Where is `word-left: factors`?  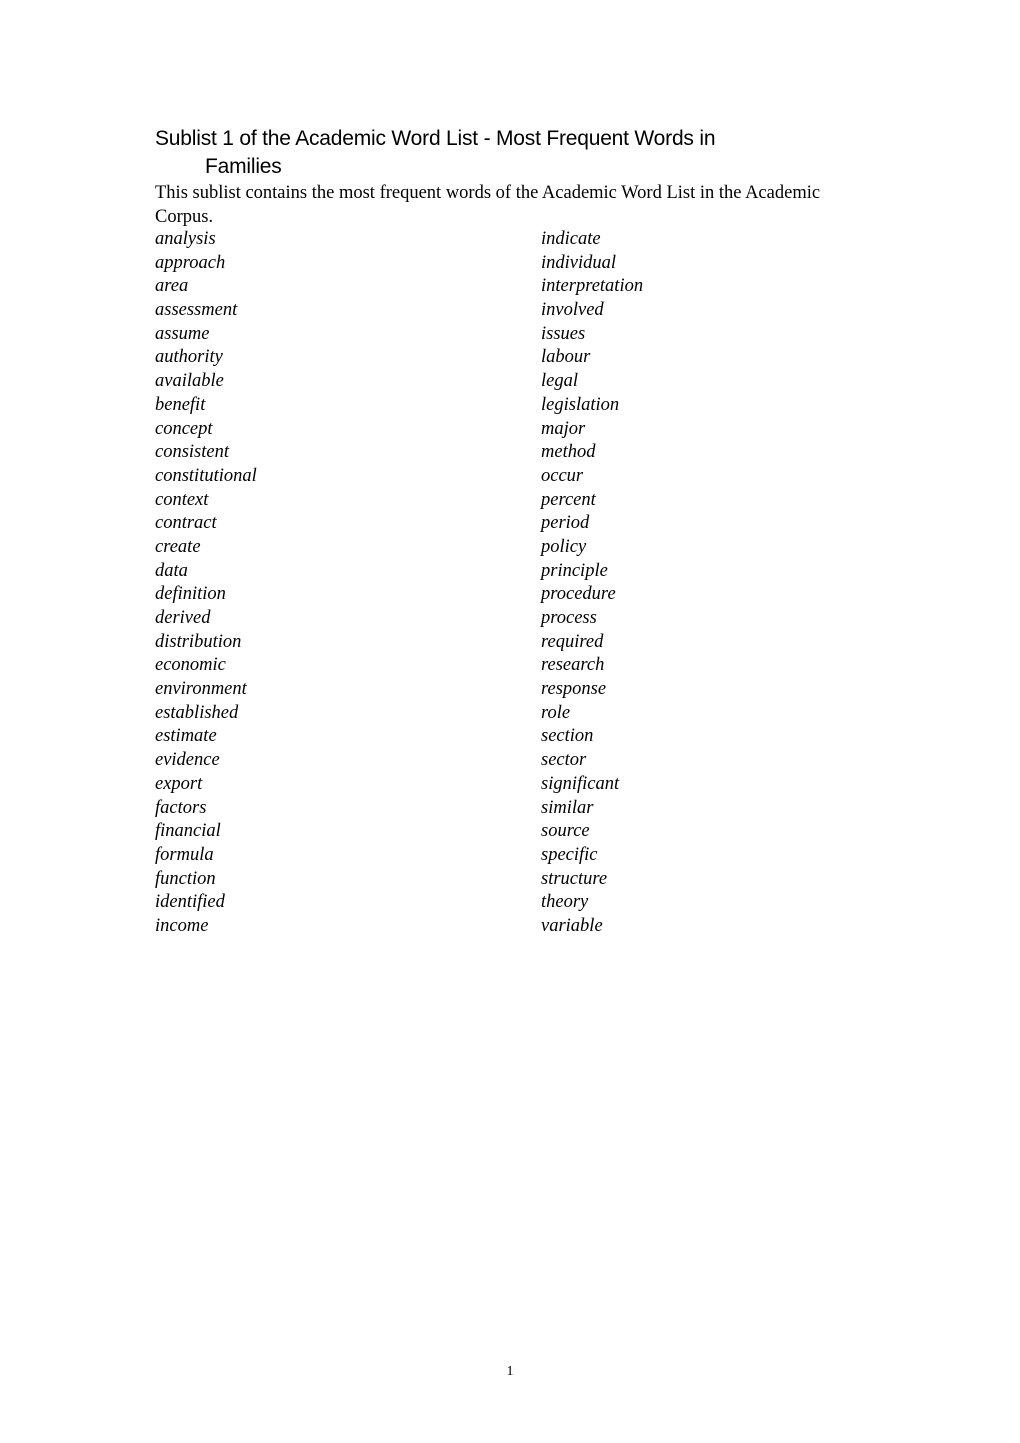 word-left: factors is located at coordinates (181, 807).